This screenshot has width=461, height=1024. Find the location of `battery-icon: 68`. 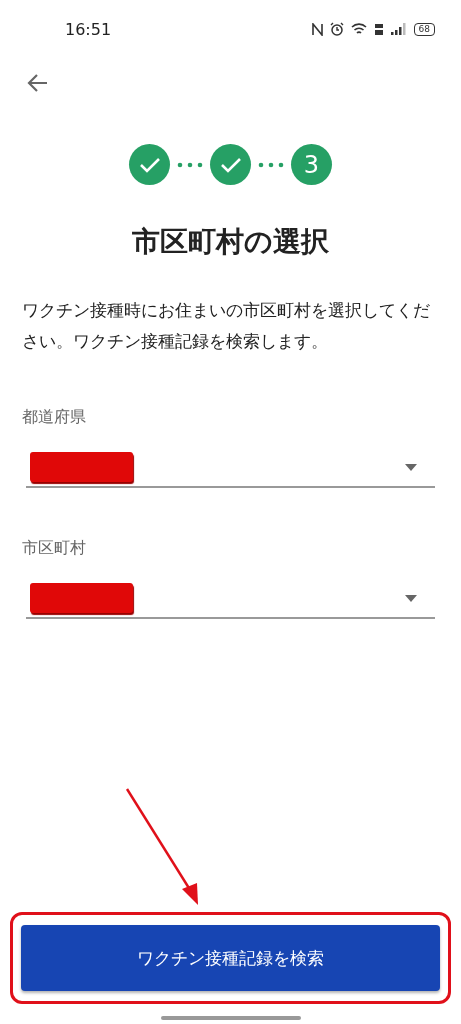

battery-icon: 68 is located at coordinates (424, 29).